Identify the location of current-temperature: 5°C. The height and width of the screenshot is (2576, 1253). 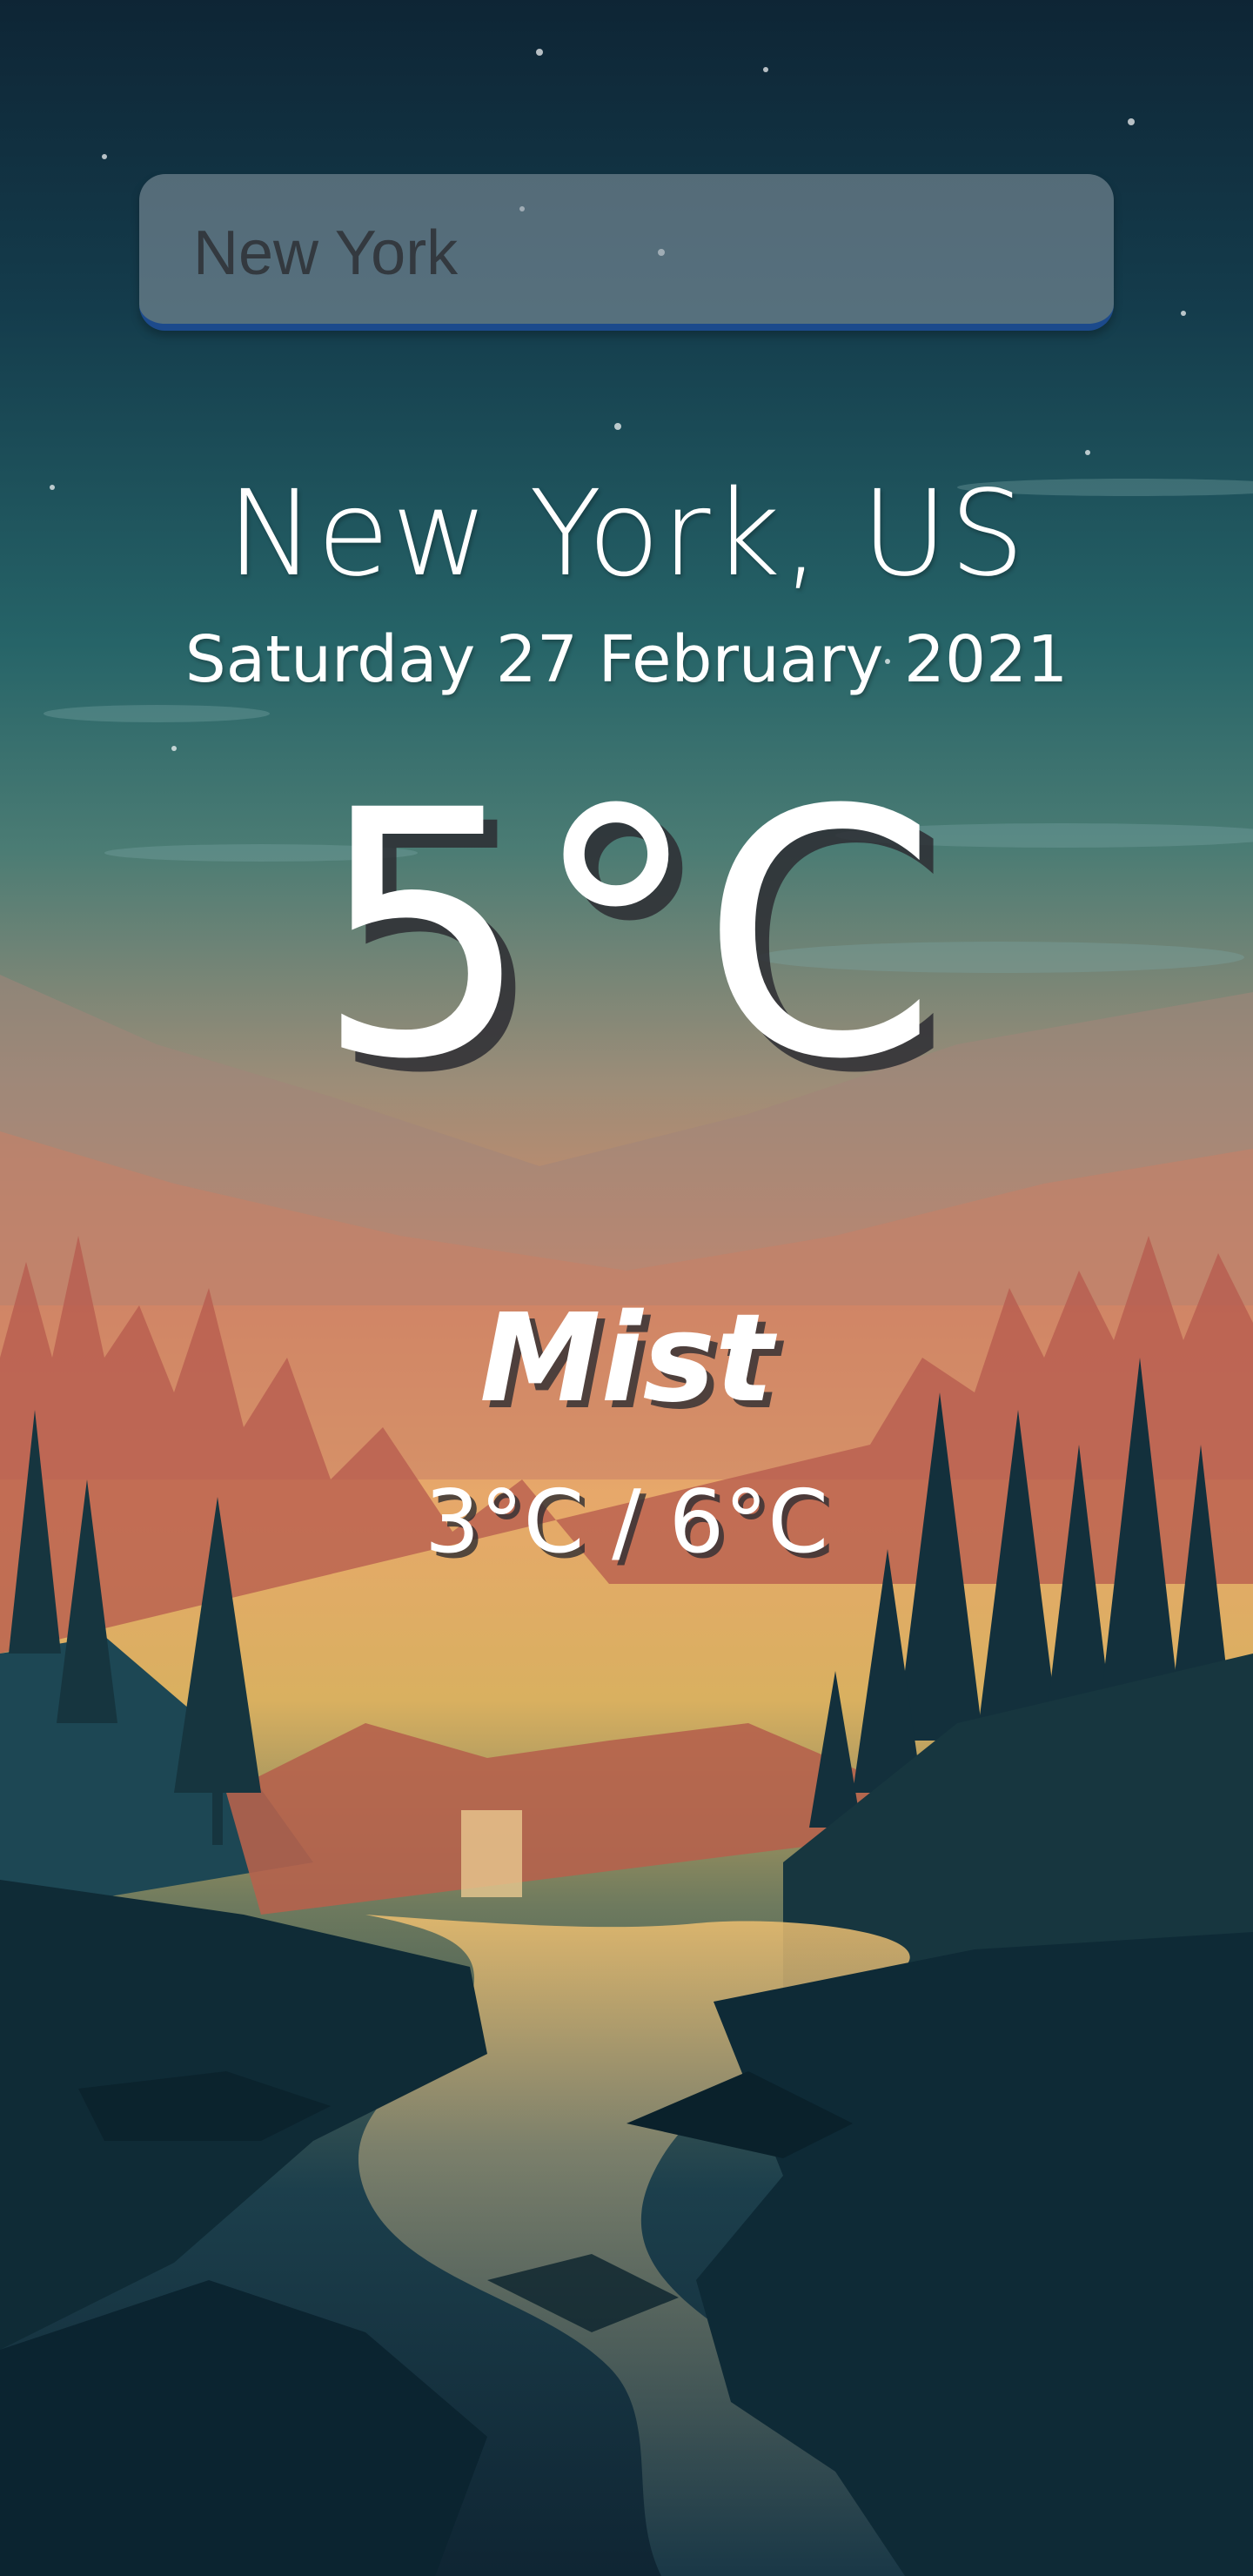
(626, 935).